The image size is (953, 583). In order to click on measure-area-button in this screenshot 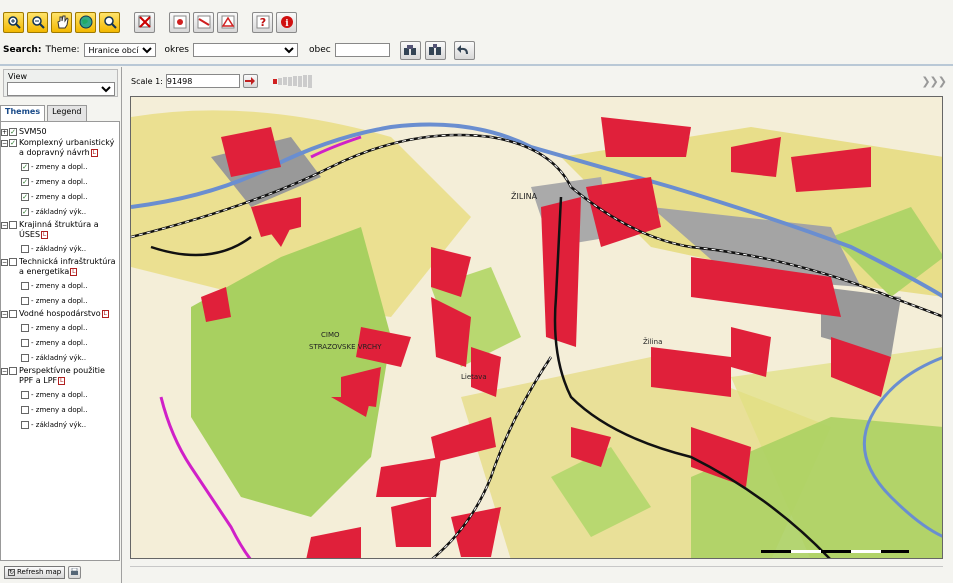, I will do `click(227, 22)`.